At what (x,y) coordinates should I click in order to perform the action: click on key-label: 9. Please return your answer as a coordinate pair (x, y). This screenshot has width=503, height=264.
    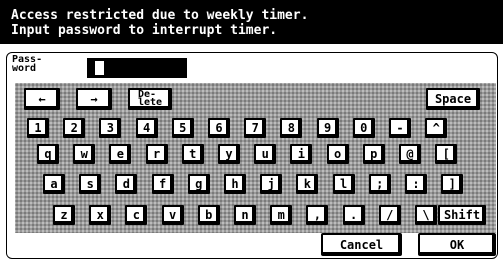
    Looking at the image, I should click on (327, 128).